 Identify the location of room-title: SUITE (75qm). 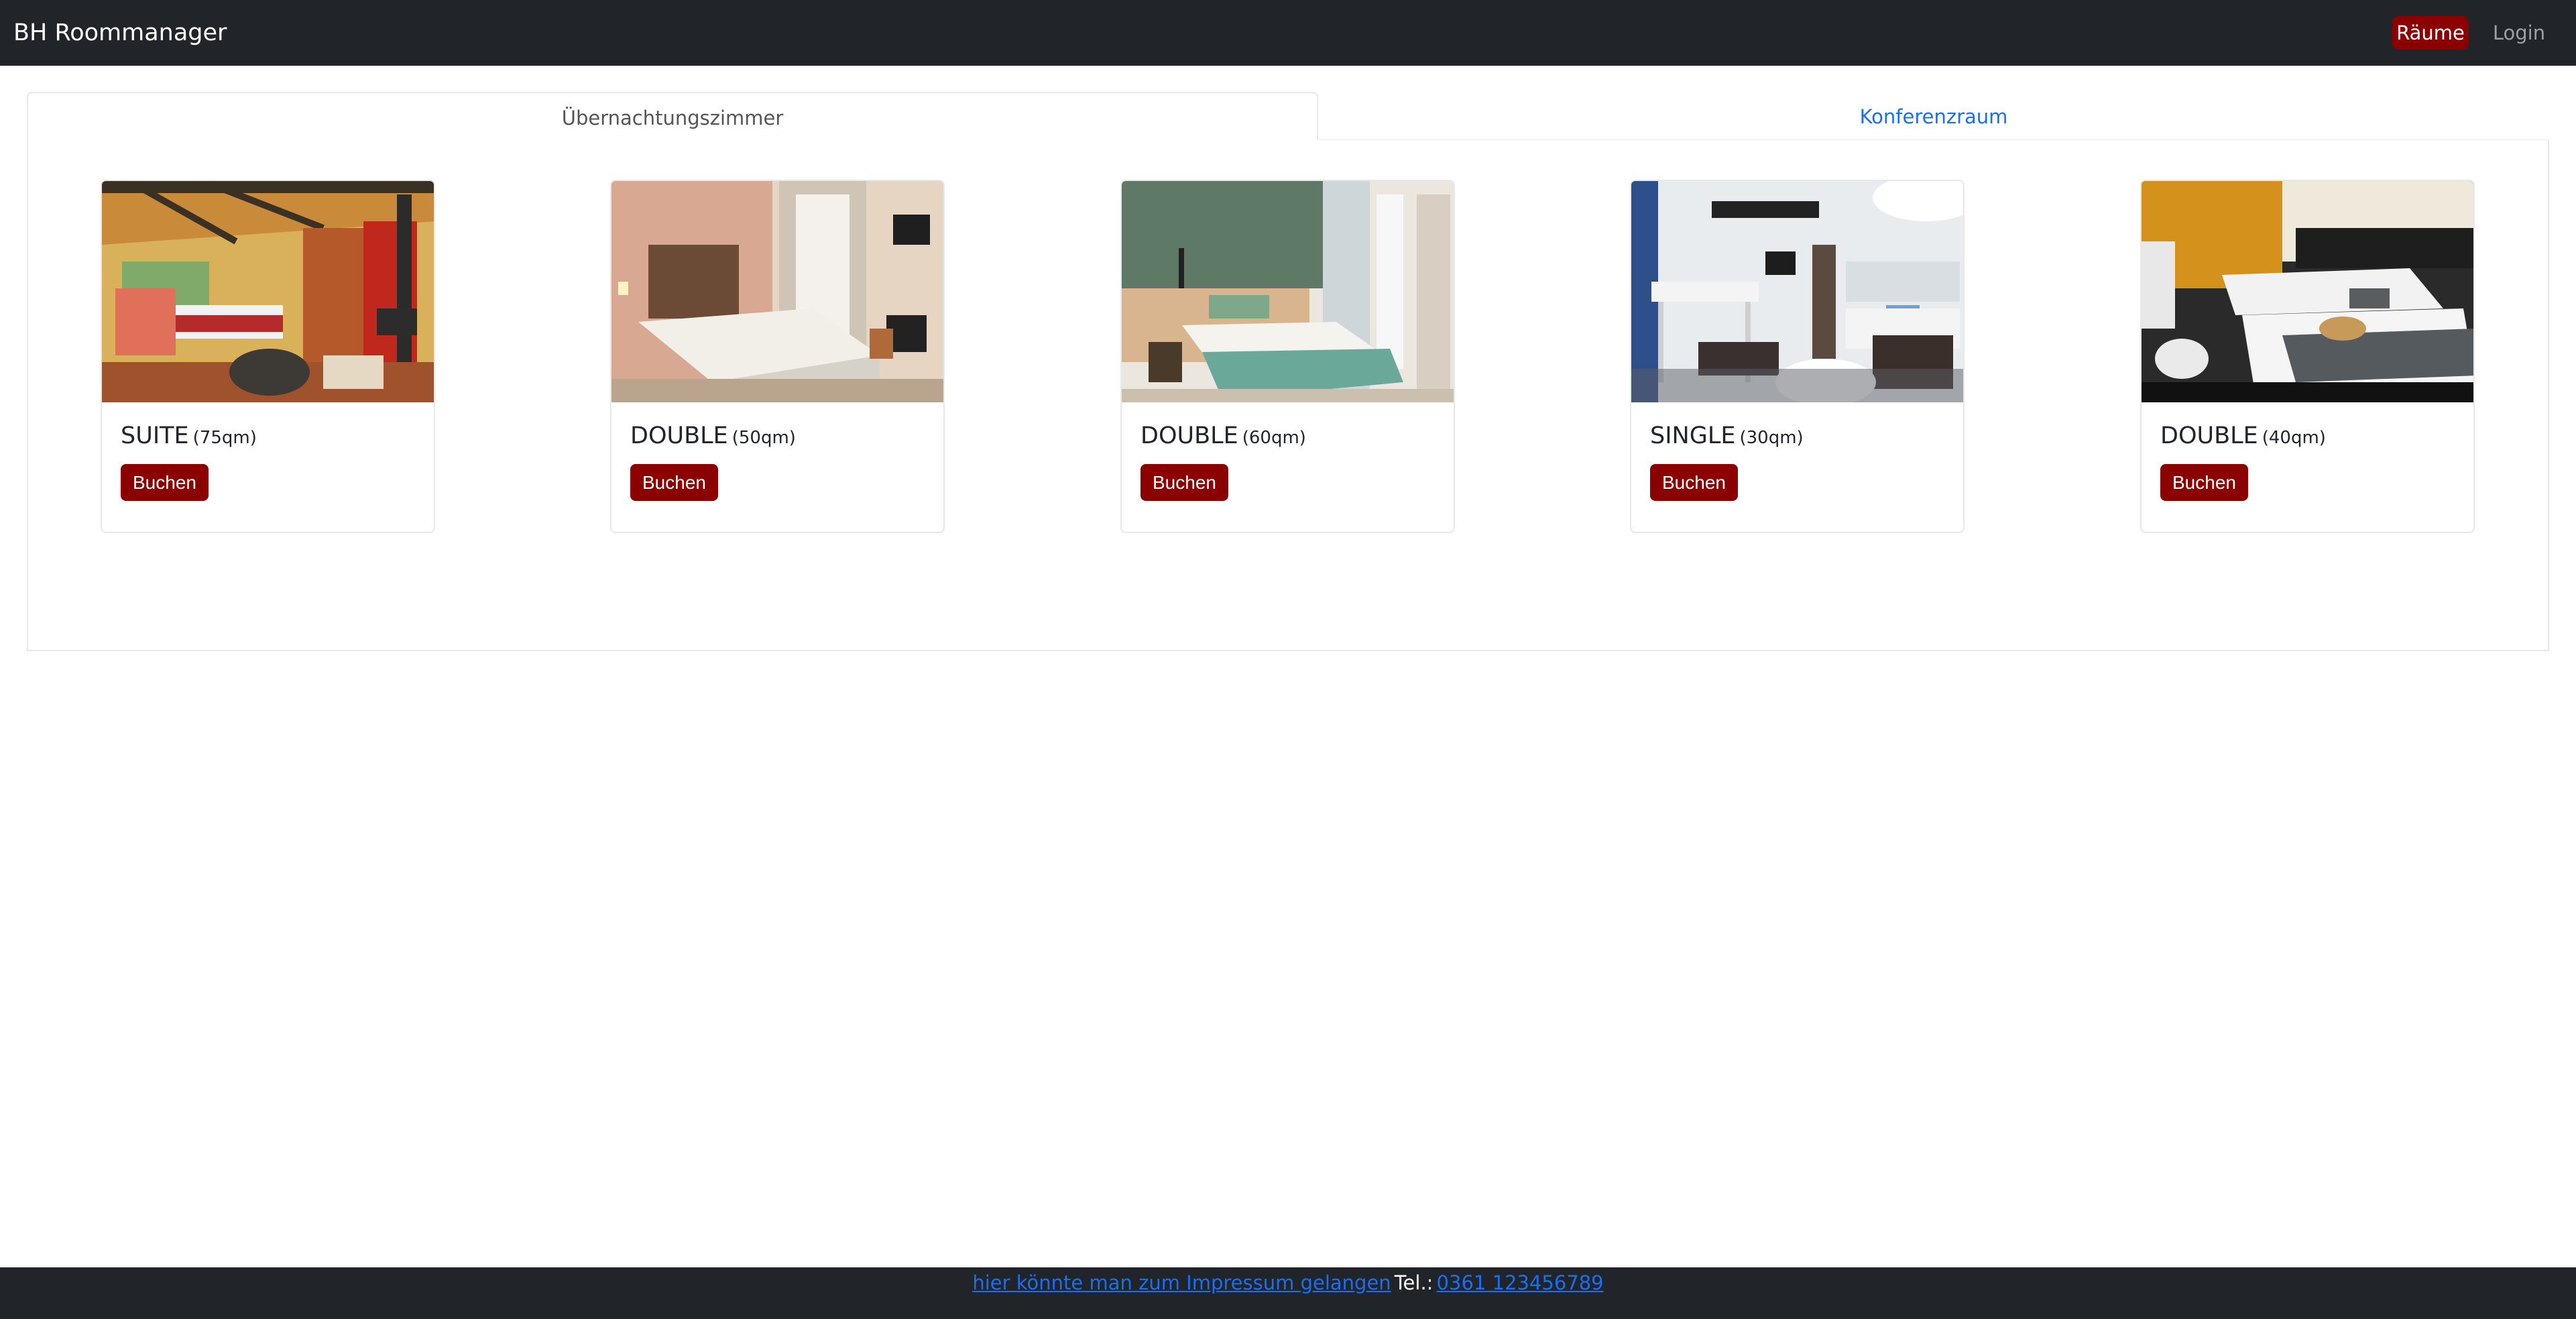
(189, 436).